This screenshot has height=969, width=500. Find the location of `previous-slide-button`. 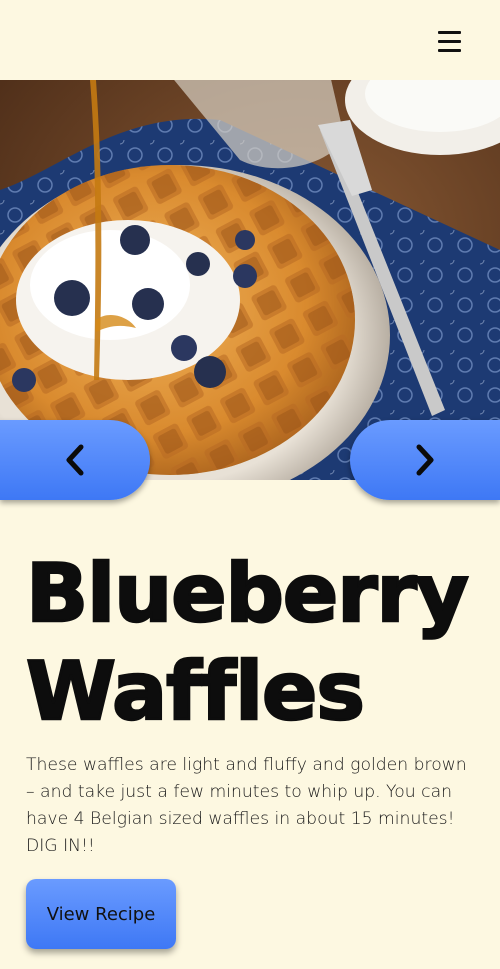

previous-slide-button is located at coordinates (75, 460).